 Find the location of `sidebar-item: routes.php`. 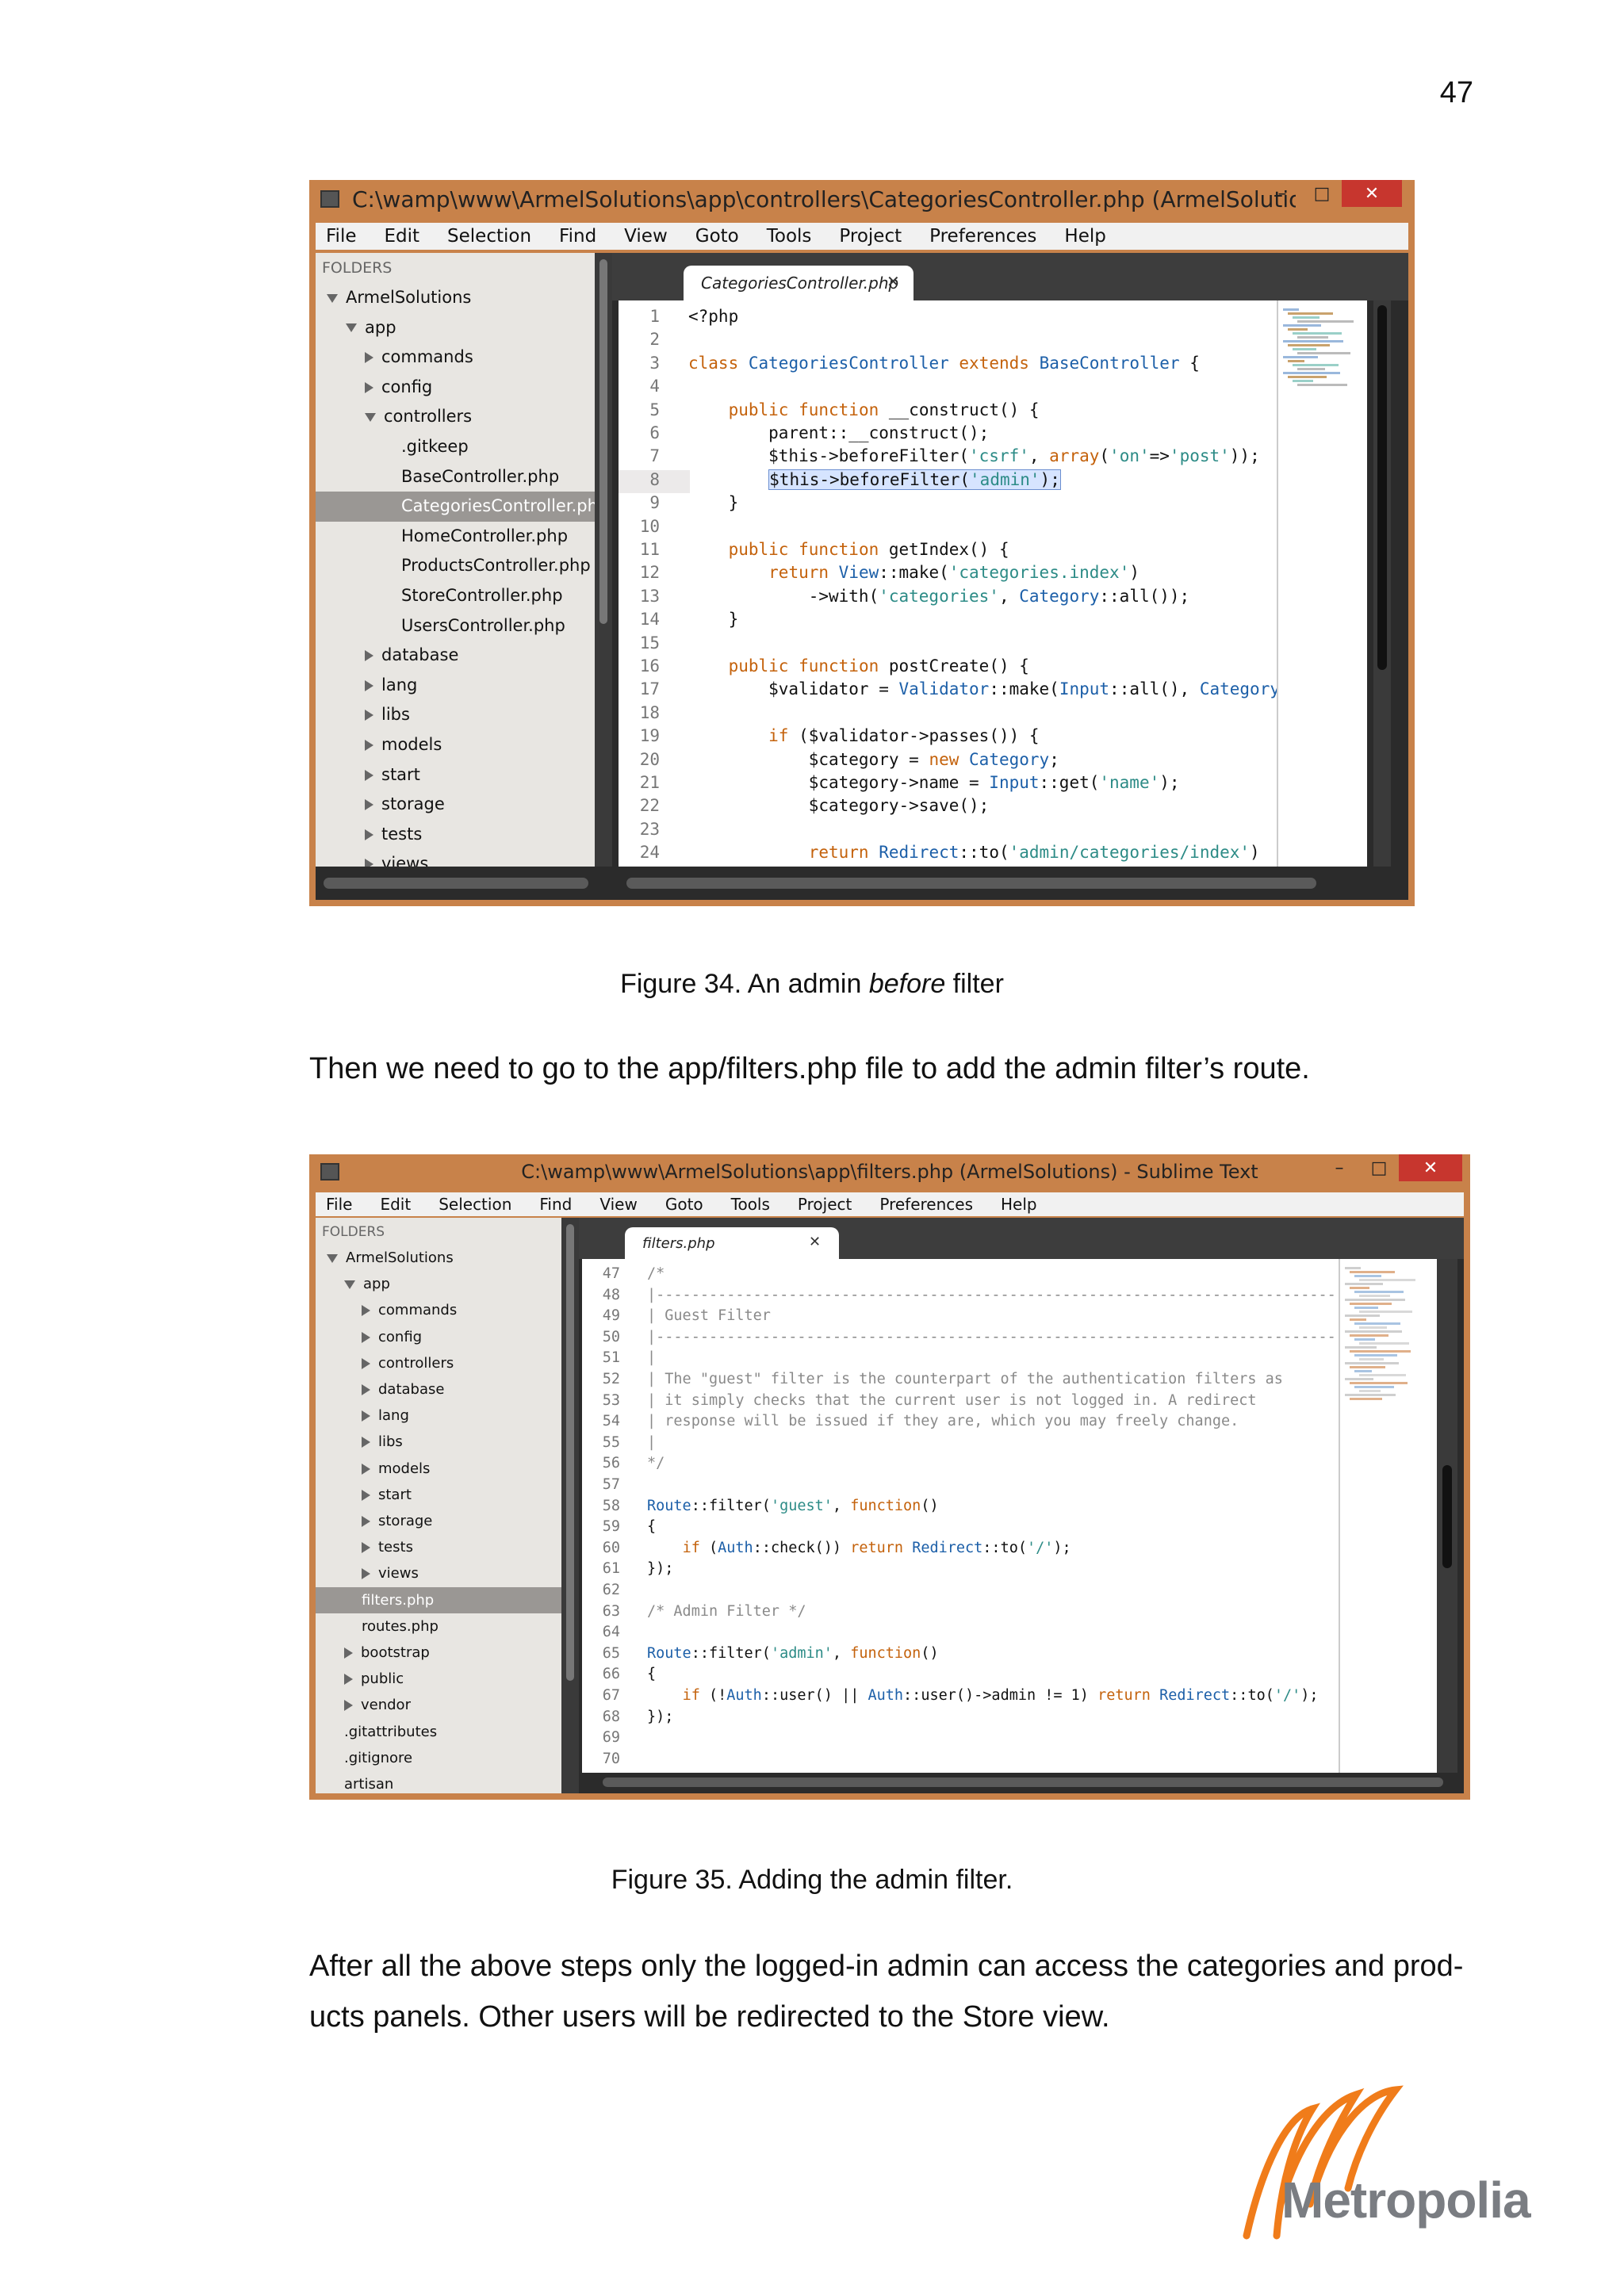

sidebar-item: routes.php is located at coordinates (438, 1627).